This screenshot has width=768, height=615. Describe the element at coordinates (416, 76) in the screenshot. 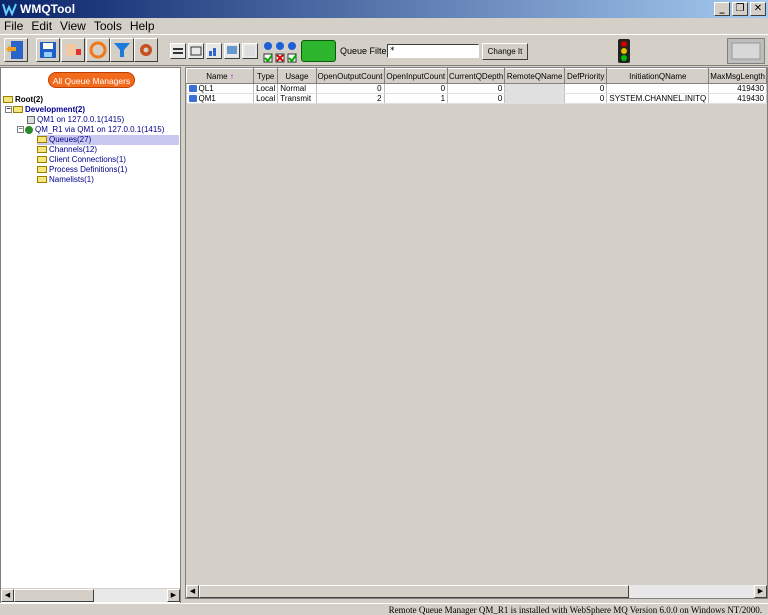

I see `column-header-openinputcount: OpenInputCount` at that location.